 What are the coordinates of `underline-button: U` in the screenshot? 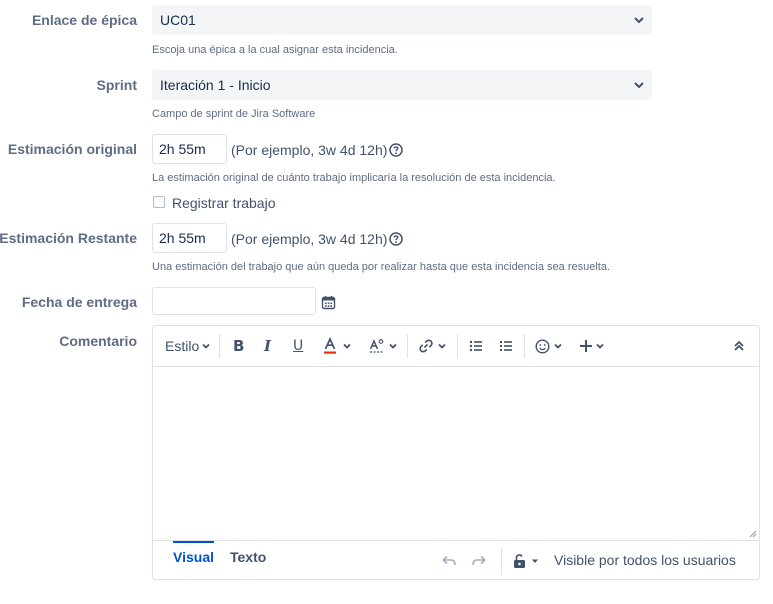 It's located at (298, 346).